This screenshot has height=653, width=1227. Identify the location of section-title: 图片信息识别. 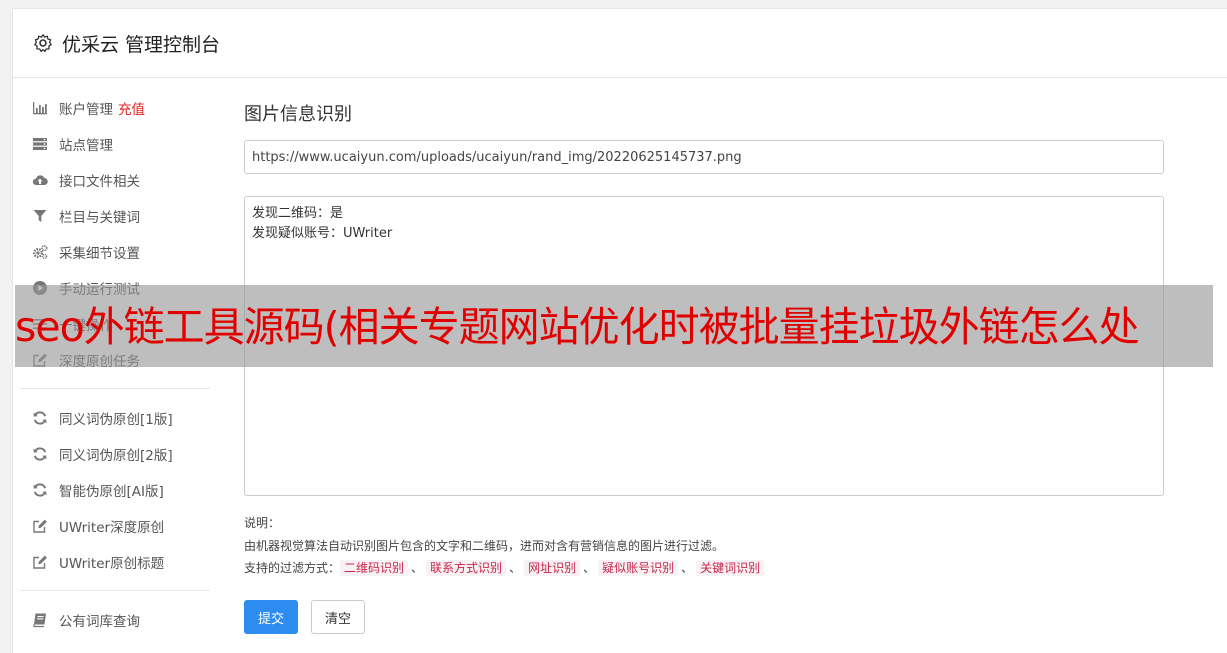
(298, 114).